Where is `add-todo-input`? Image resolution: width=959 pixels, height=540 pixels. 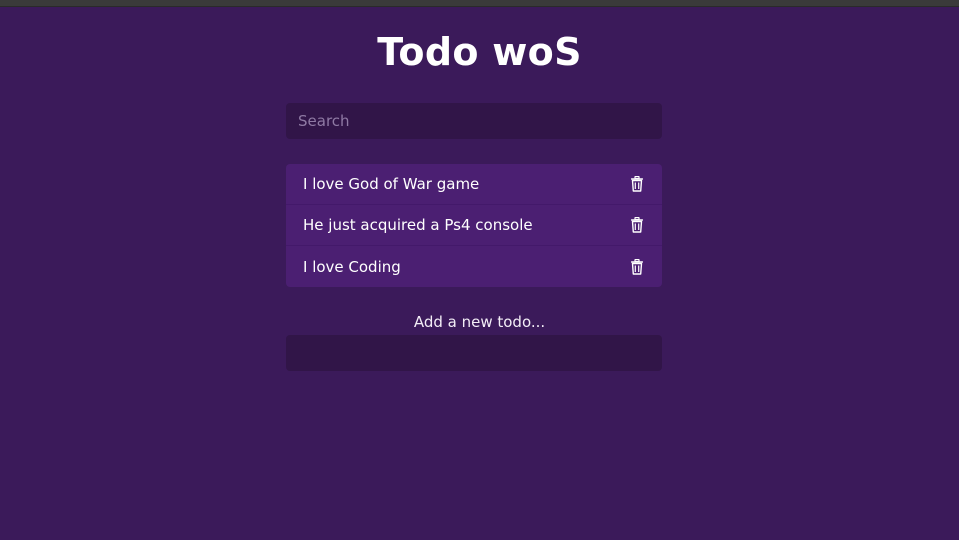
add-todo-input is located at coordinates (474, 353).